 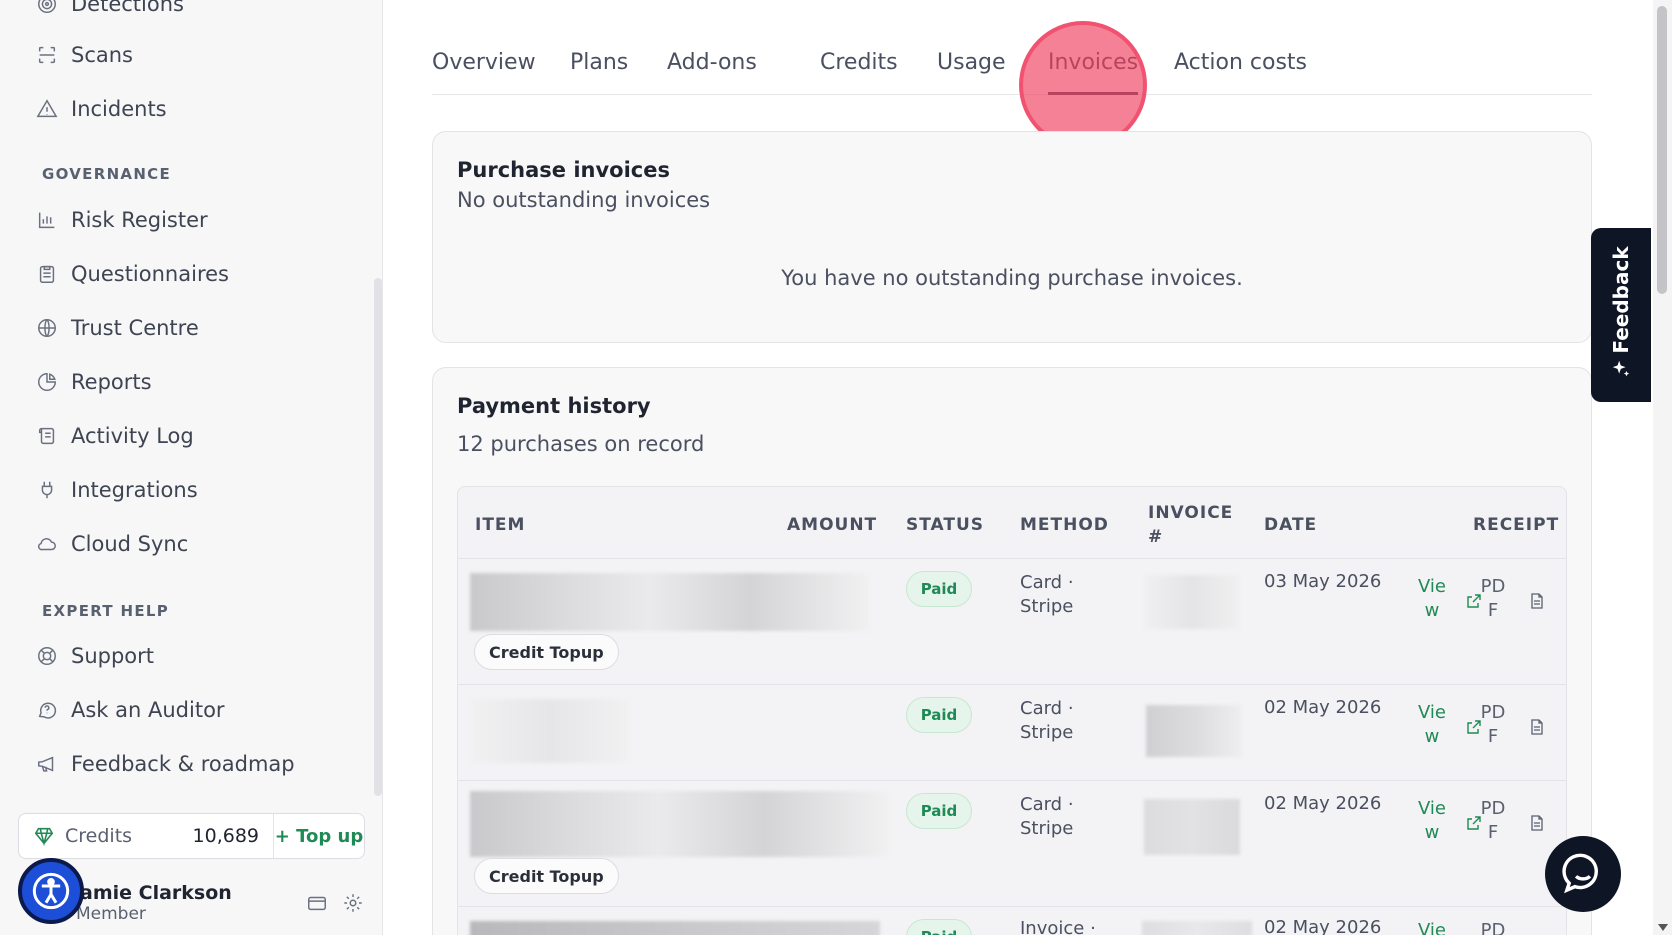 What do you see at coordinates (378, 537) in the screenshot?
I see `sidebar-scrollbar` at bounding box center [378, 537].